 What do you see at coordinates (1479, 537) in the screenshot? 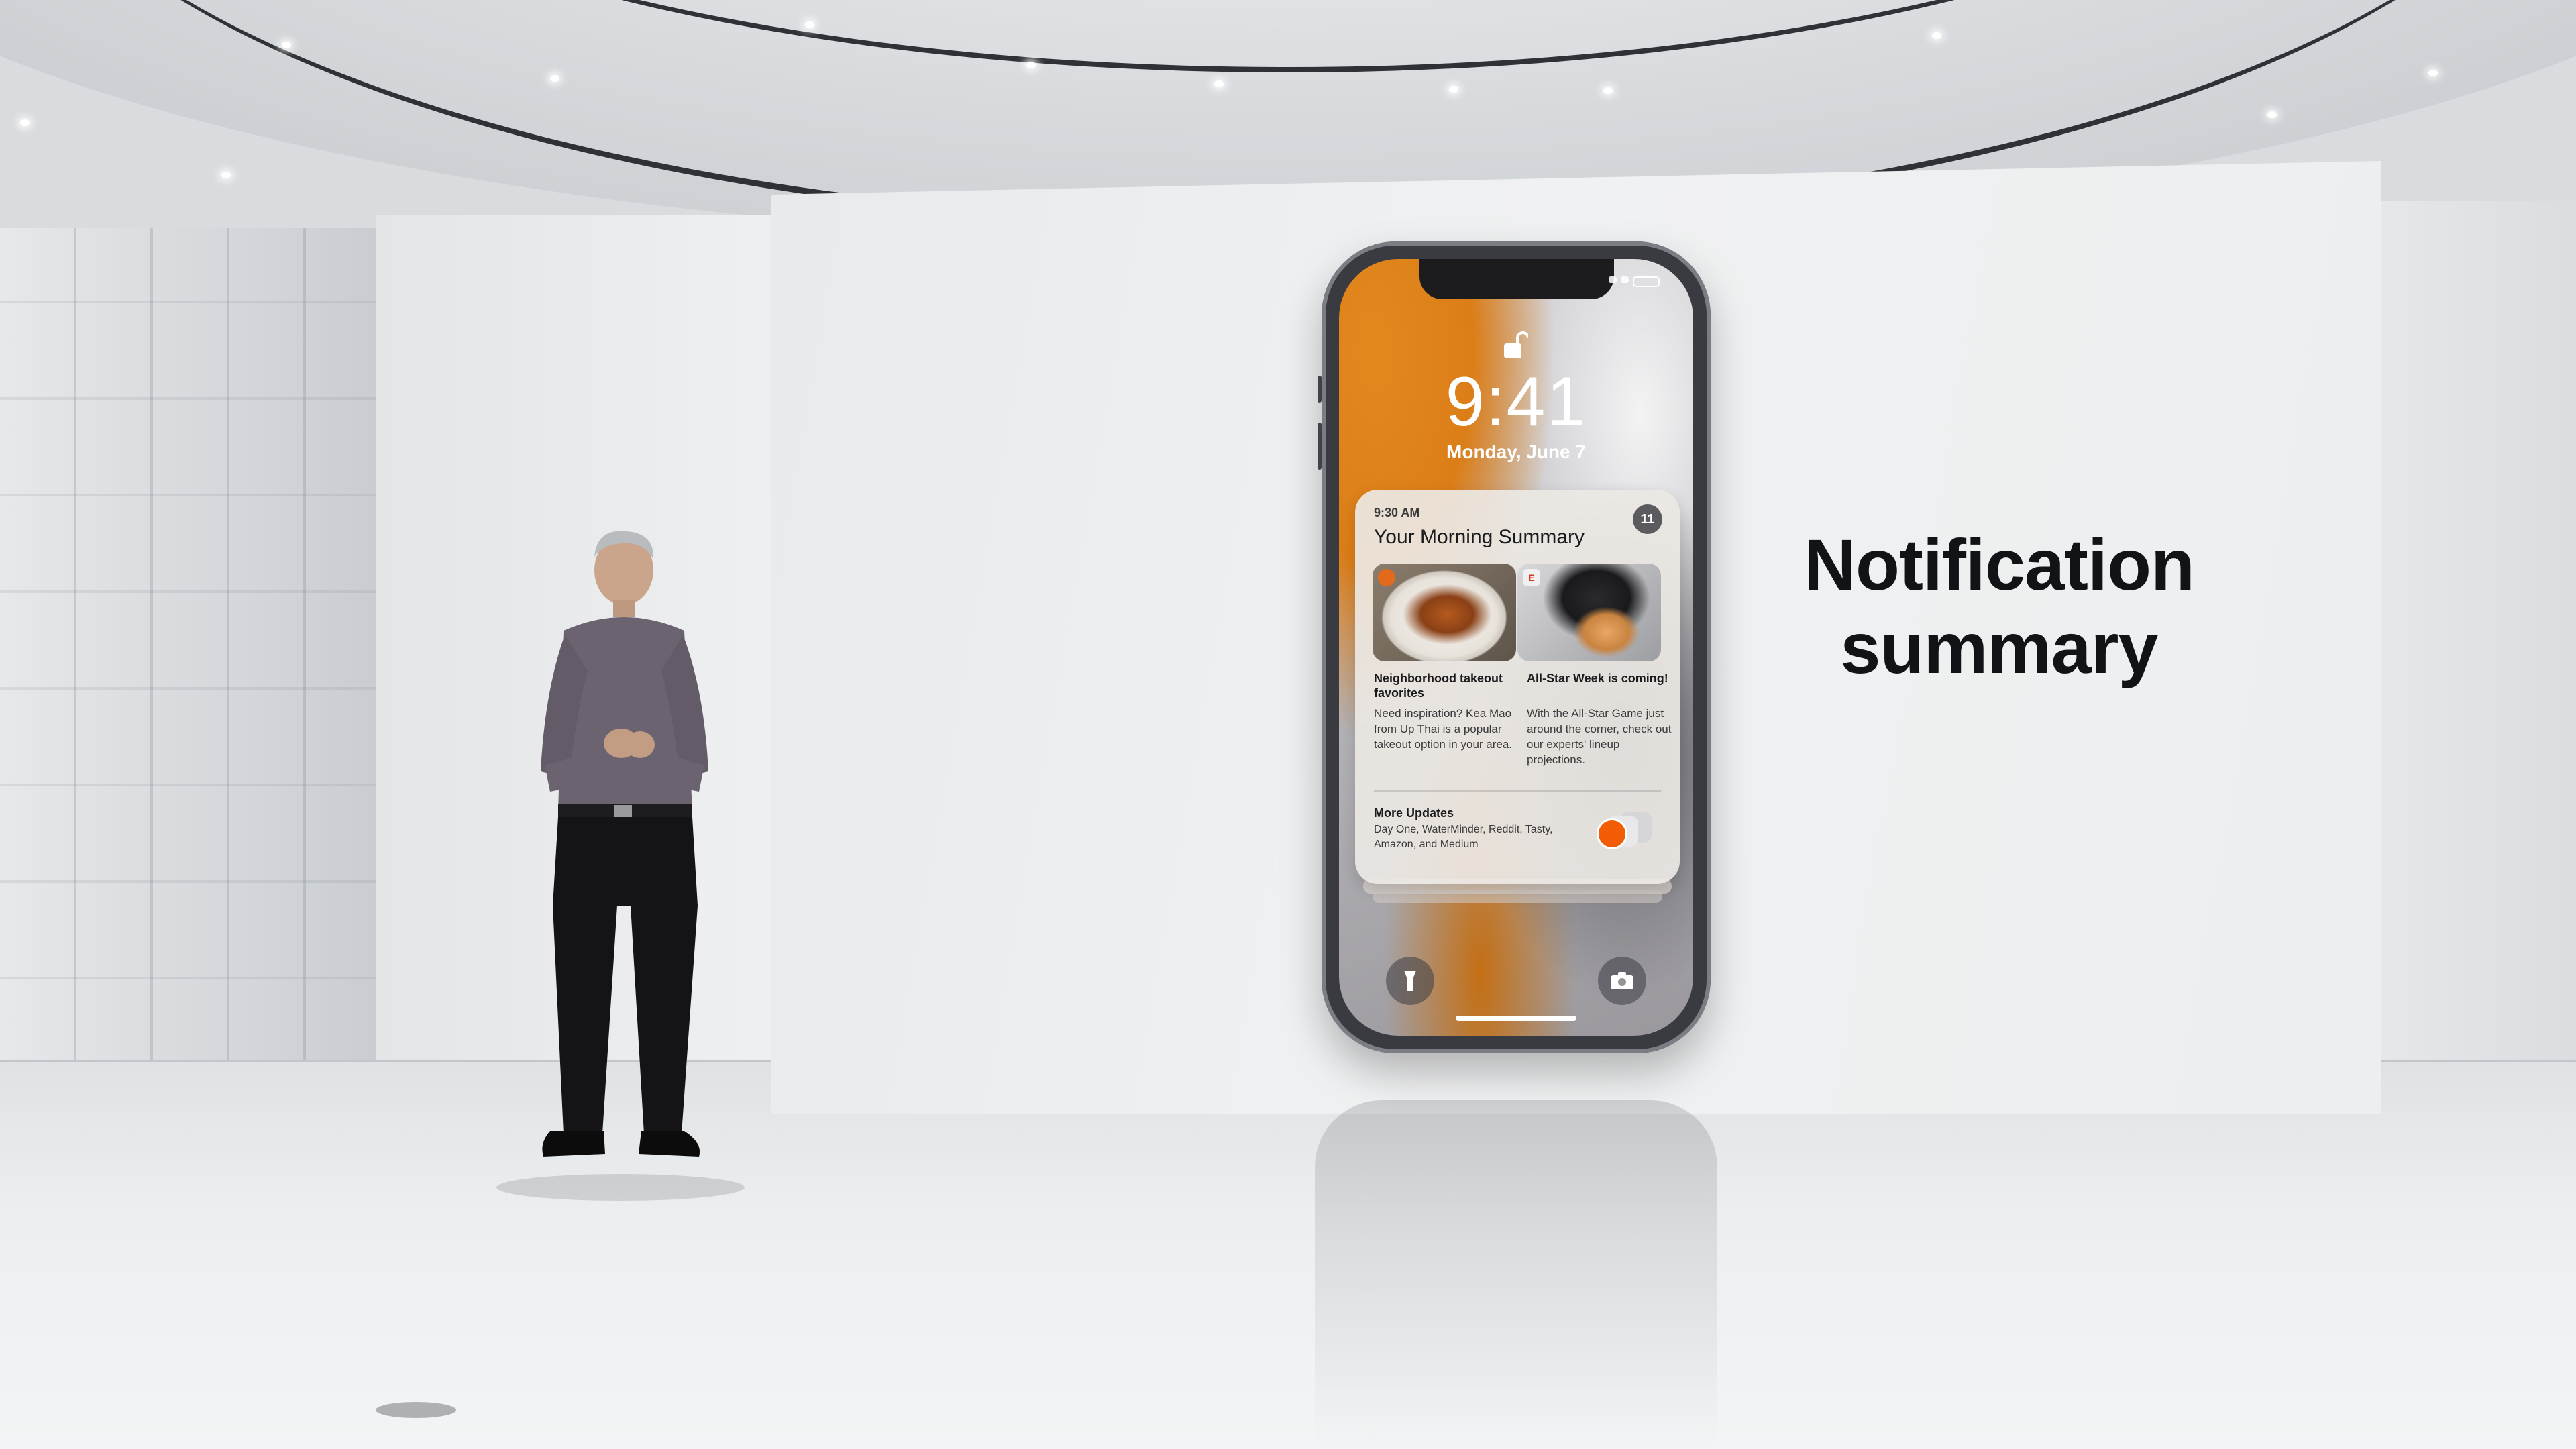
I see `notification-title: Your Morning Summary` at bounding box center [1479, 537].